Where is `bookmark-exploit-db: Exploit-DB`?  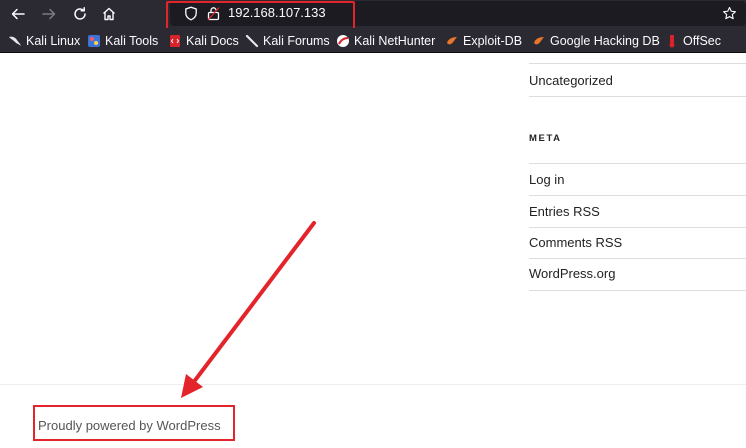
bookmark-exploit-db: Exploit-DB is located at coordinates (483, 41).